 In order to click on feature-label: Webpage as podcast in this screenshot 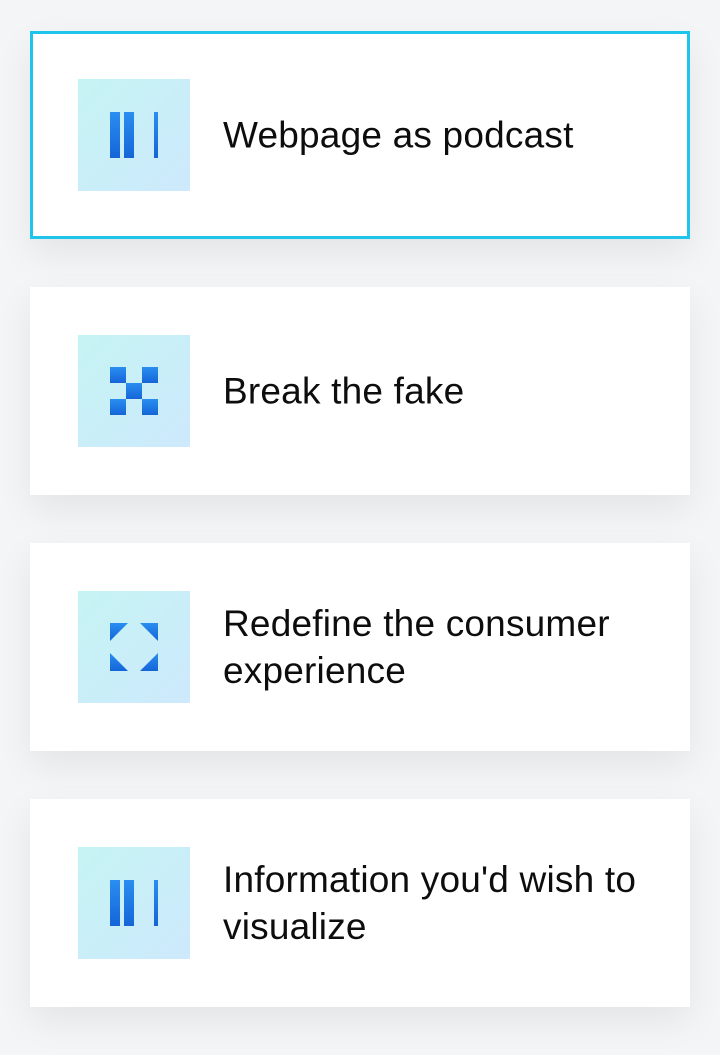, I will do `click(398, 135)`.